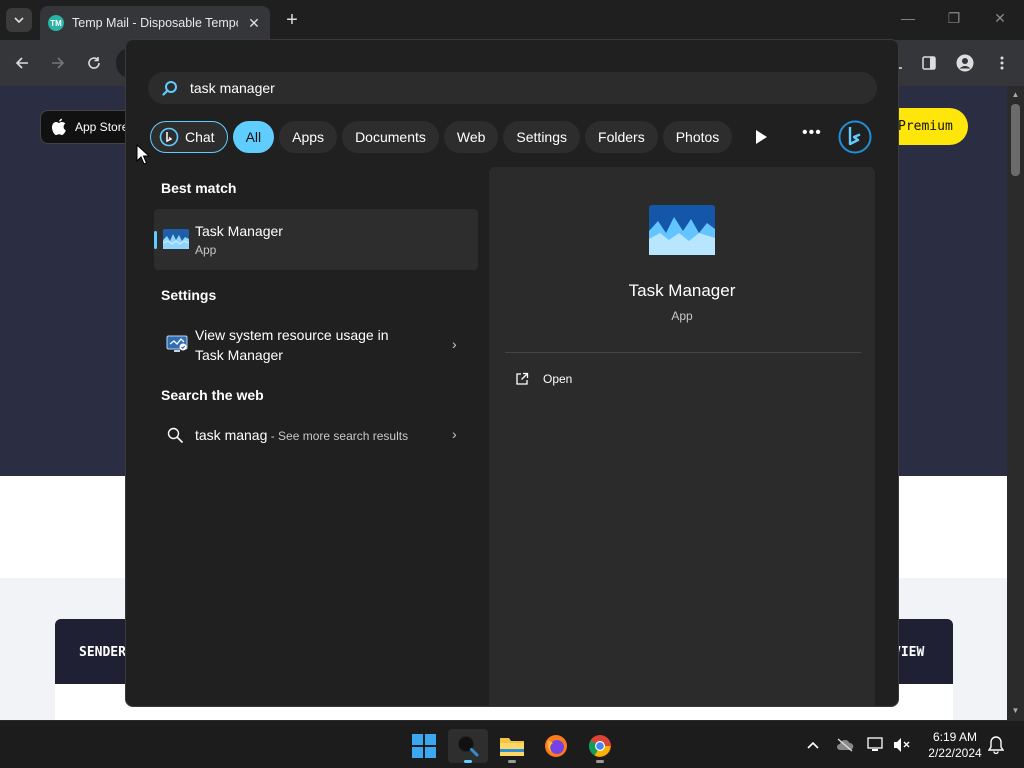 The image size is (1024, 768). Describe the element at coordinates (155, 240) in the screenshot. I see `selection-indicator` at that location.